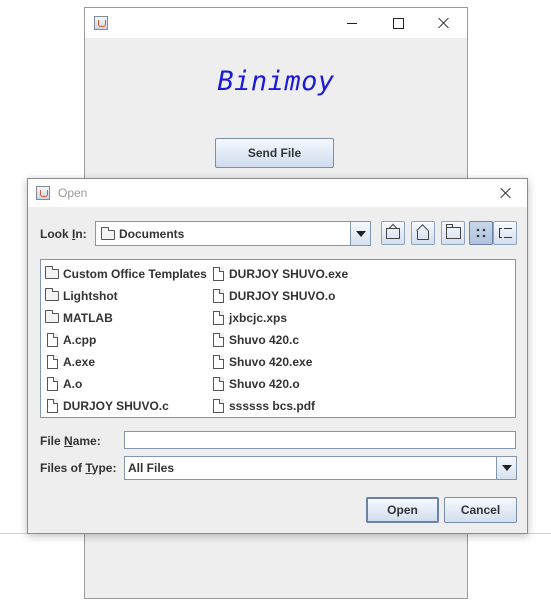 This screenshot has width=551, height=612. I want to click on list-view-button, so click(481, 233).